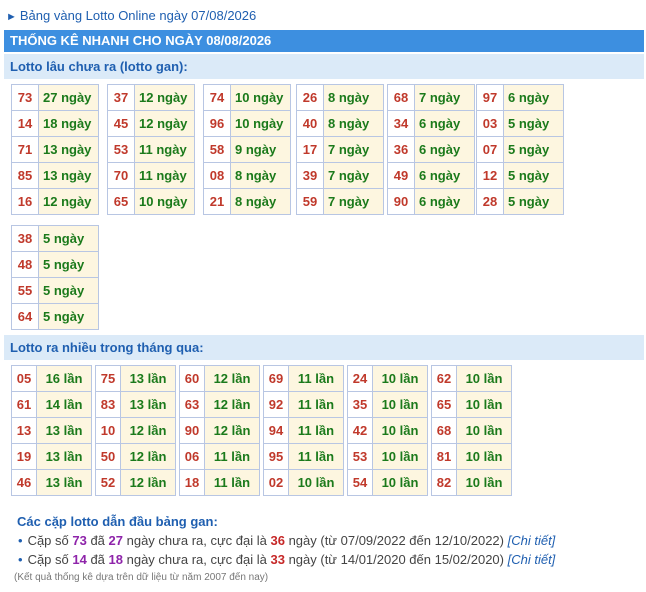 This screenshot has height=592, width=646. I want to click on lotto-number: 18, so click(192, 482).